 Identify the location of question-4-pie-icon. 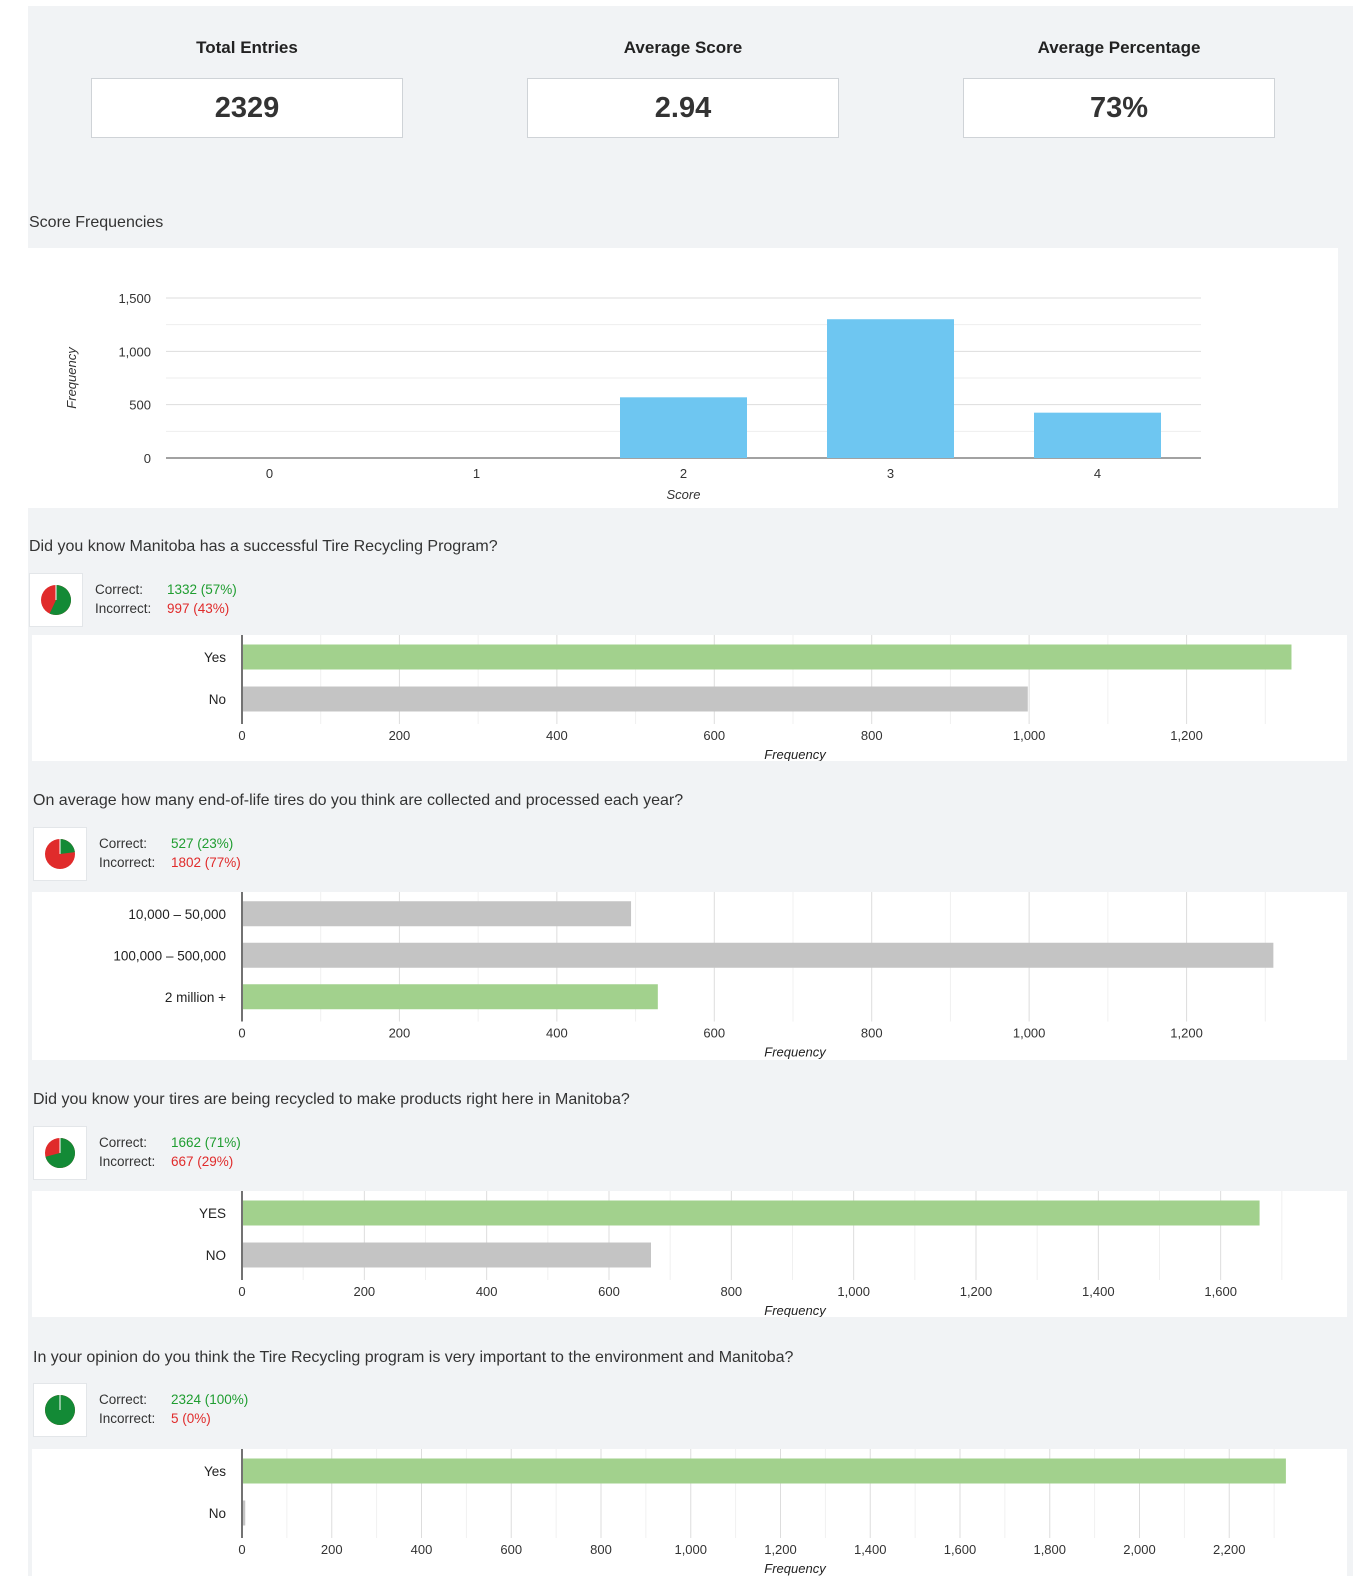
(60, 1410).